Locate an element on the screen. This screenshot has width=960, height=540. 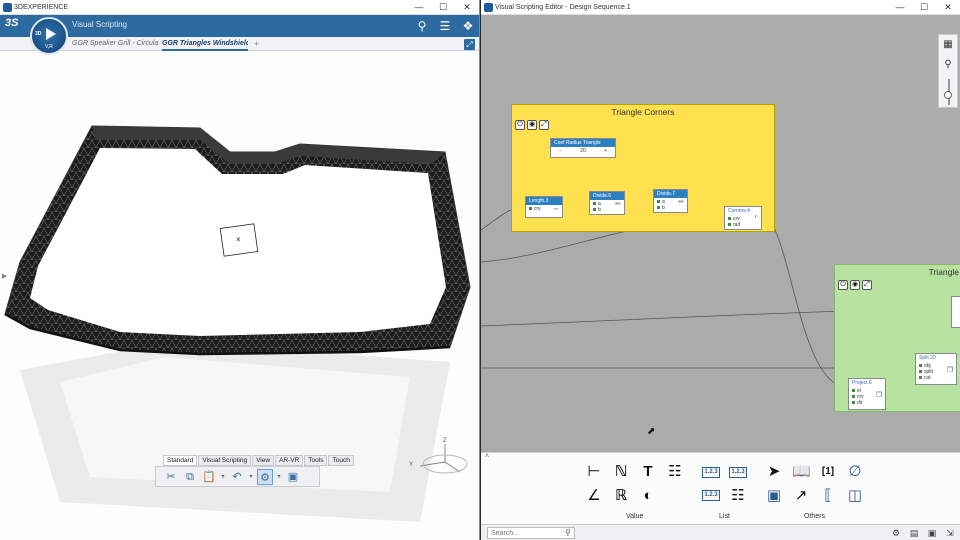
tab-view: View is located at coordinates (263, 460).